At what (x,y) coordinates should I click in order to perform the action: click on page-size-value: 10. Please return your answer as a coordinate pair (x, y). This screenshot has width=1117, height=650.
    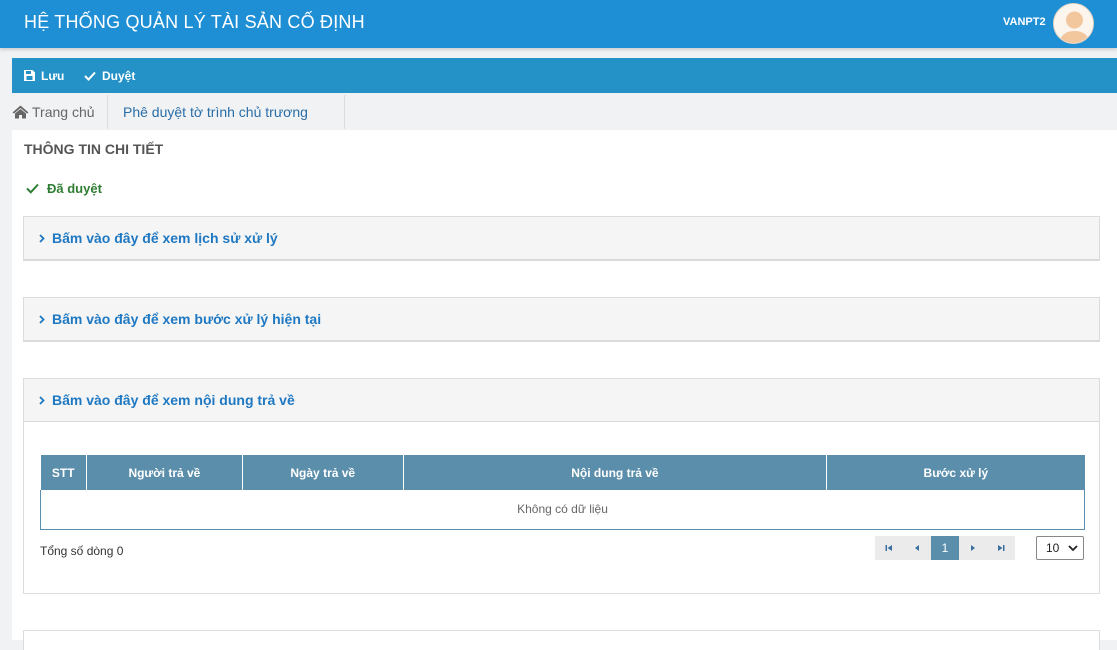
    Looking at the image, I should click on (1053, 548).